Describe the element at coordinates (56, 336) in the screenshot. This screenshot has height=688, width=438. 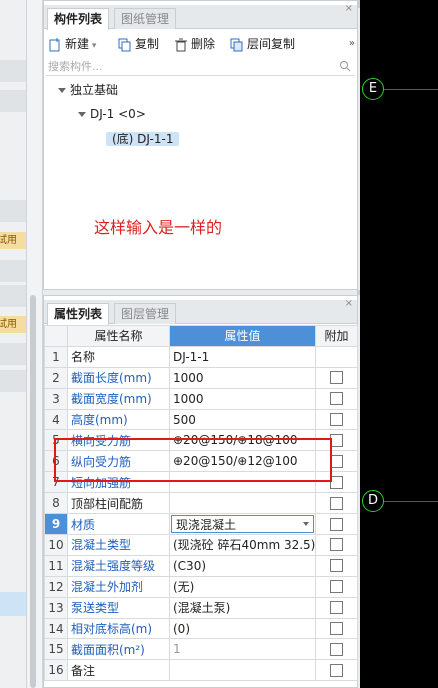
I see `row-number-header` at that location.